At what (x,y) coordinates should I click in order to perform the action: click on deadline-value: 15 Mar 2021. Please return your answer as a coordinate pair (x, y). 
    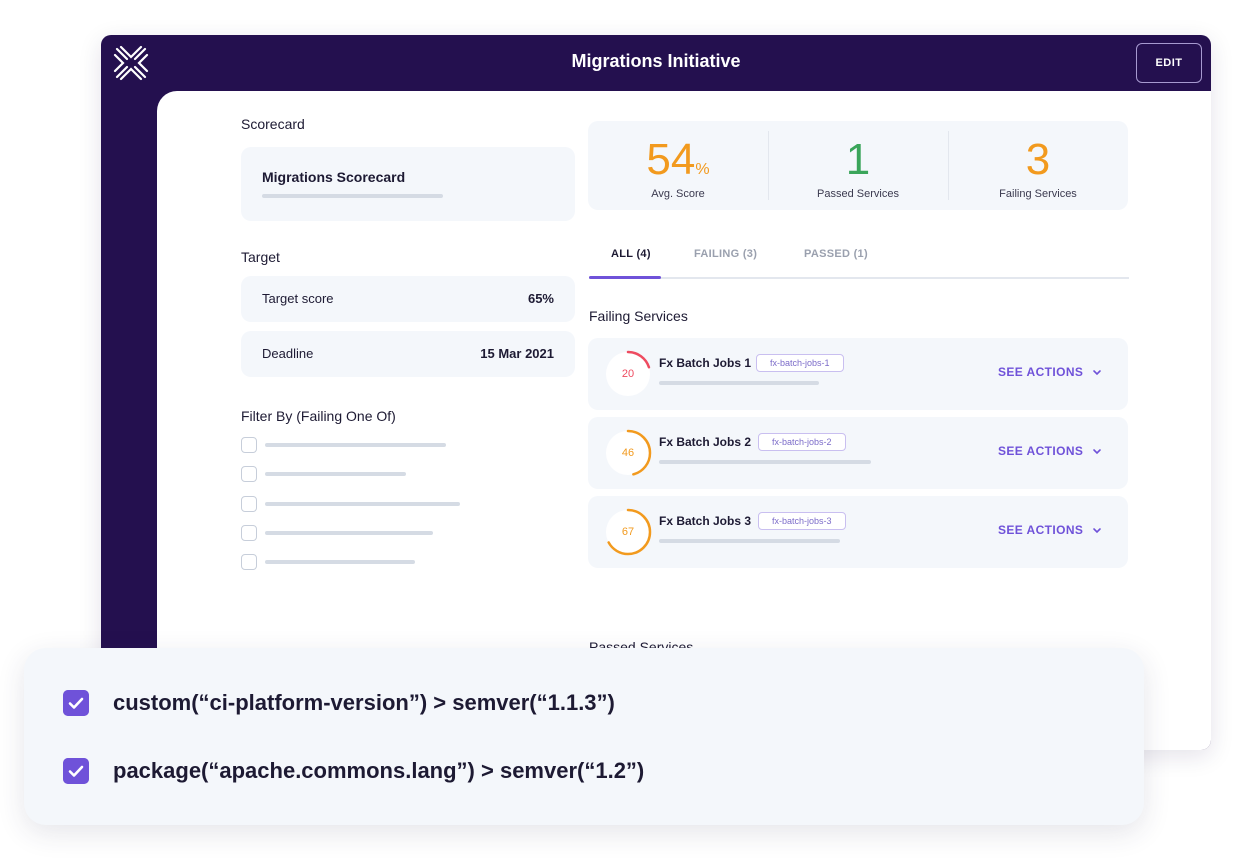
    Looking at the image, I should click on (517, 353).